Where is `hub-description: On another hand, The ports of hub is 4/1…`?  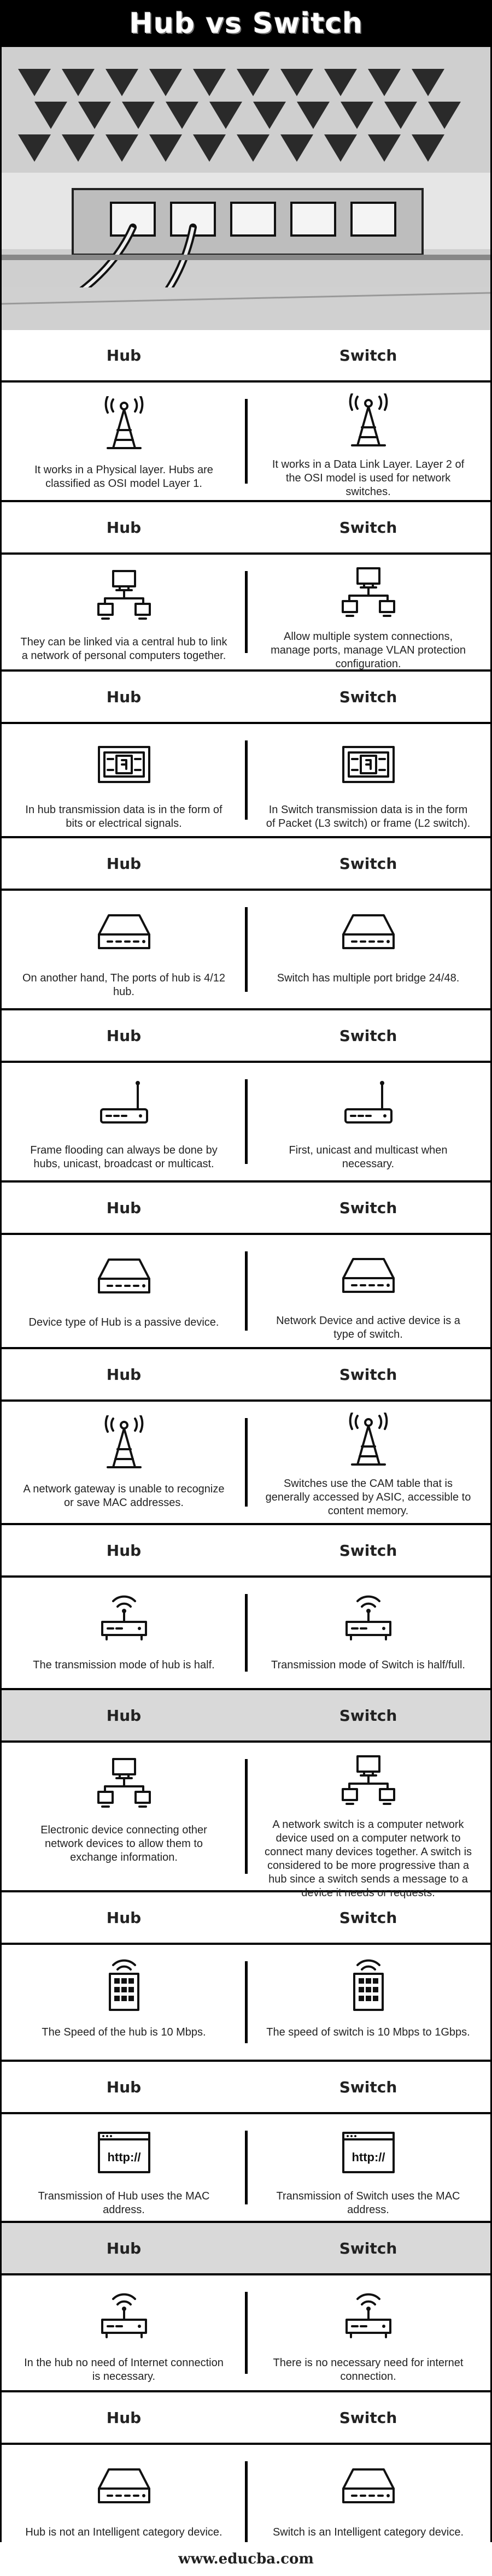 hub-description: On another hand, The ports of hub is 4/1… is located at coordinates (123, 985).